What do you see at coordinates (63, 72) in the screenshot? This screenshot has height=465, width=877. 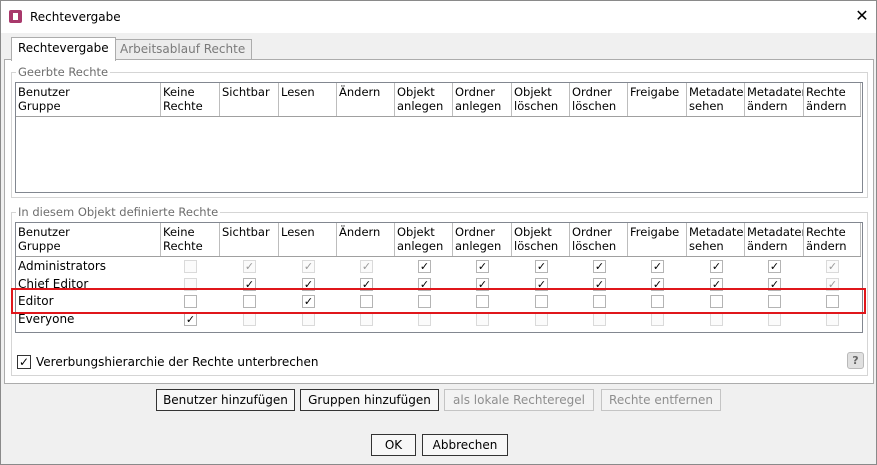 I see `inherited-rights-legend: Geerbte Rechte` at bounding box center [63, 72].